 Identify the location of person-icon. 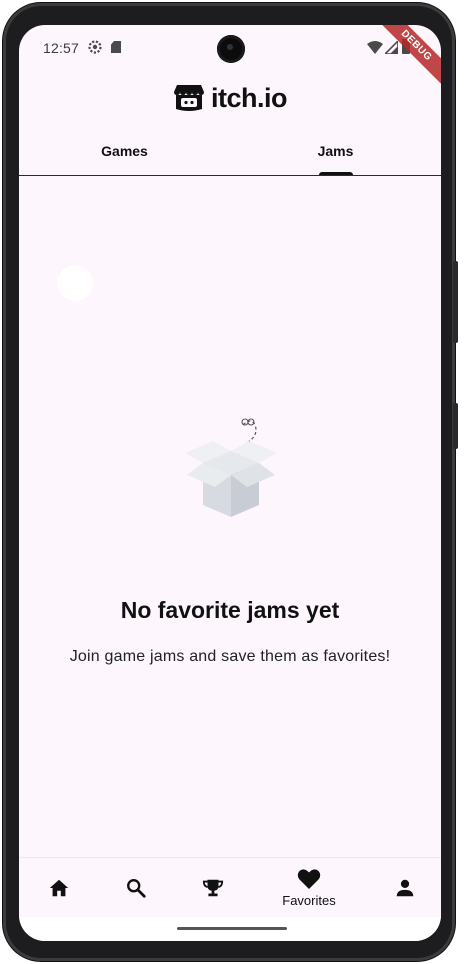
(405, 888).